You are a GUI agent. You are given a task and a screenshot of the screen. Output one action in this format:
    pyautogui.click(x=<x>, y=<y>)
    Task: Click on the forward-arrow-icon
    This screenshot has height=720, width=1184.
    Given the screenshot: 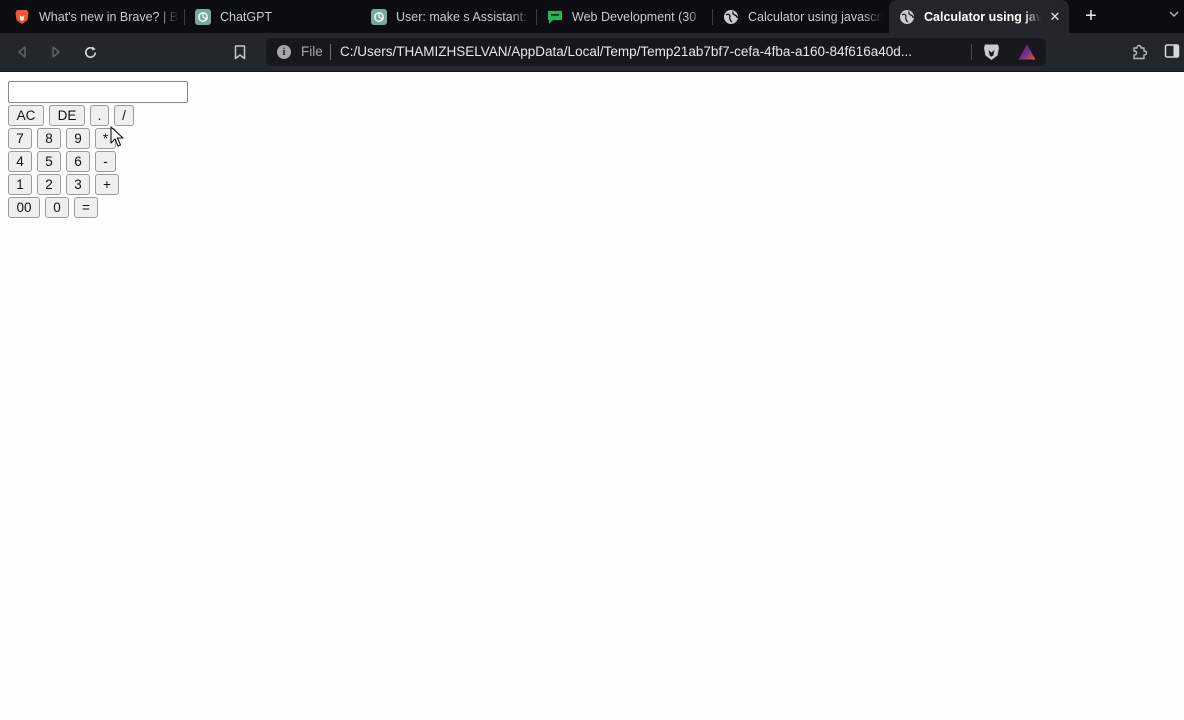 What is the action you would take?
    pyautogui.click(x=56, y=52)
    